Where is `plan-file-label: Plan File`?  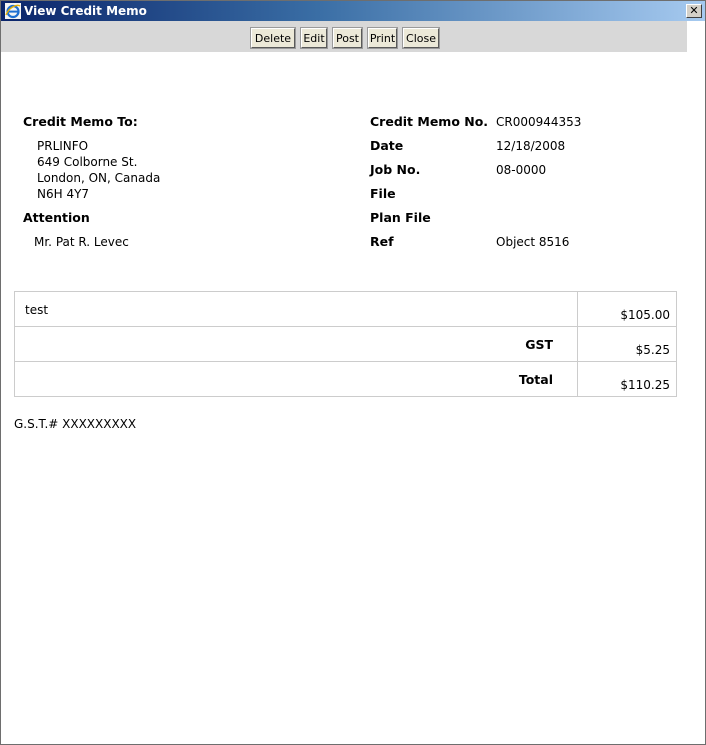
plan-file-label: Plan File is located at coordinates (400, 217).